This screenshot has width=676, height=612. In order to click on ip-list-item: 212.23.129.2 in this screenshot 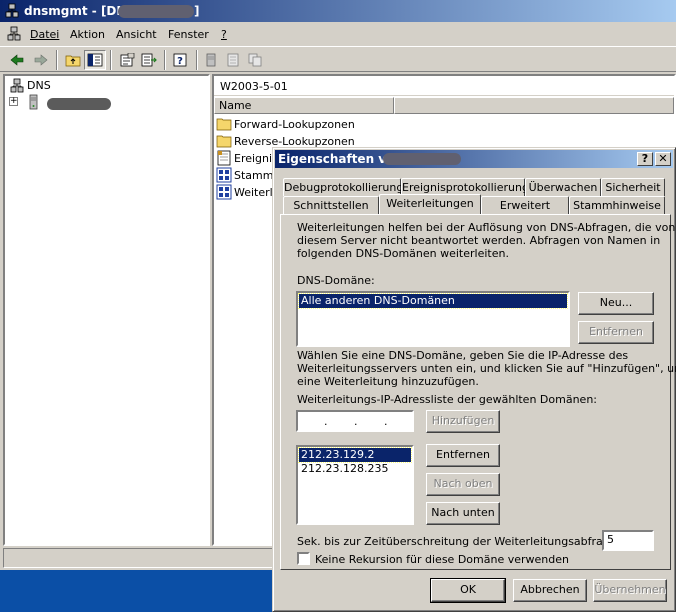, I will do `click(355, 455)`.